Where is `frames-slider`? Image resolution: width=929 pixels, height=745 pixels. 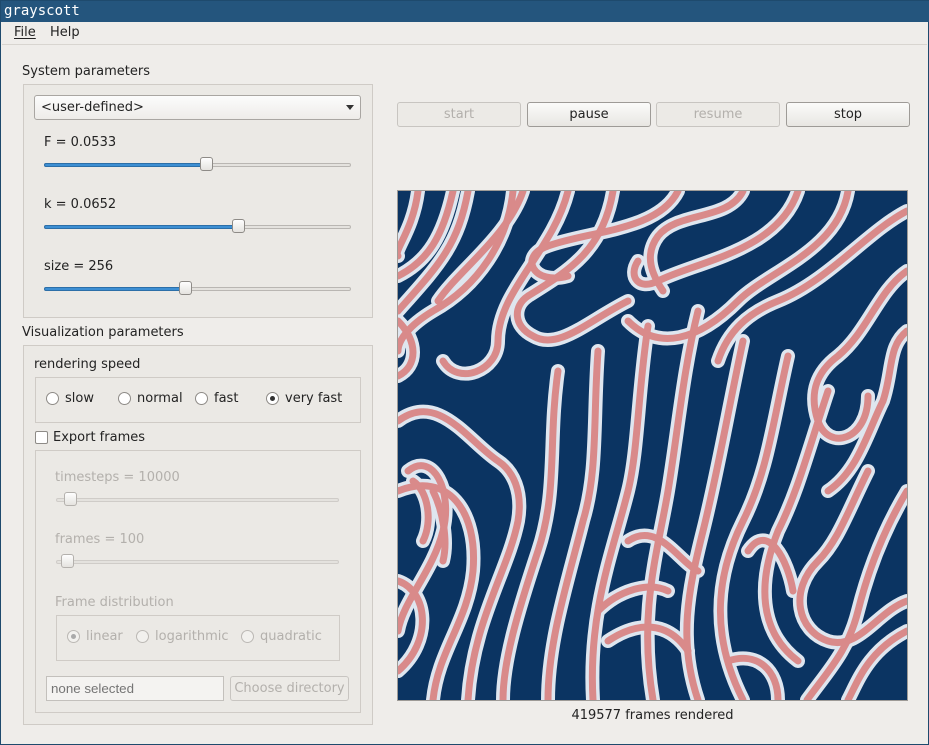 frames-slider is located at coordinates (197, 562).